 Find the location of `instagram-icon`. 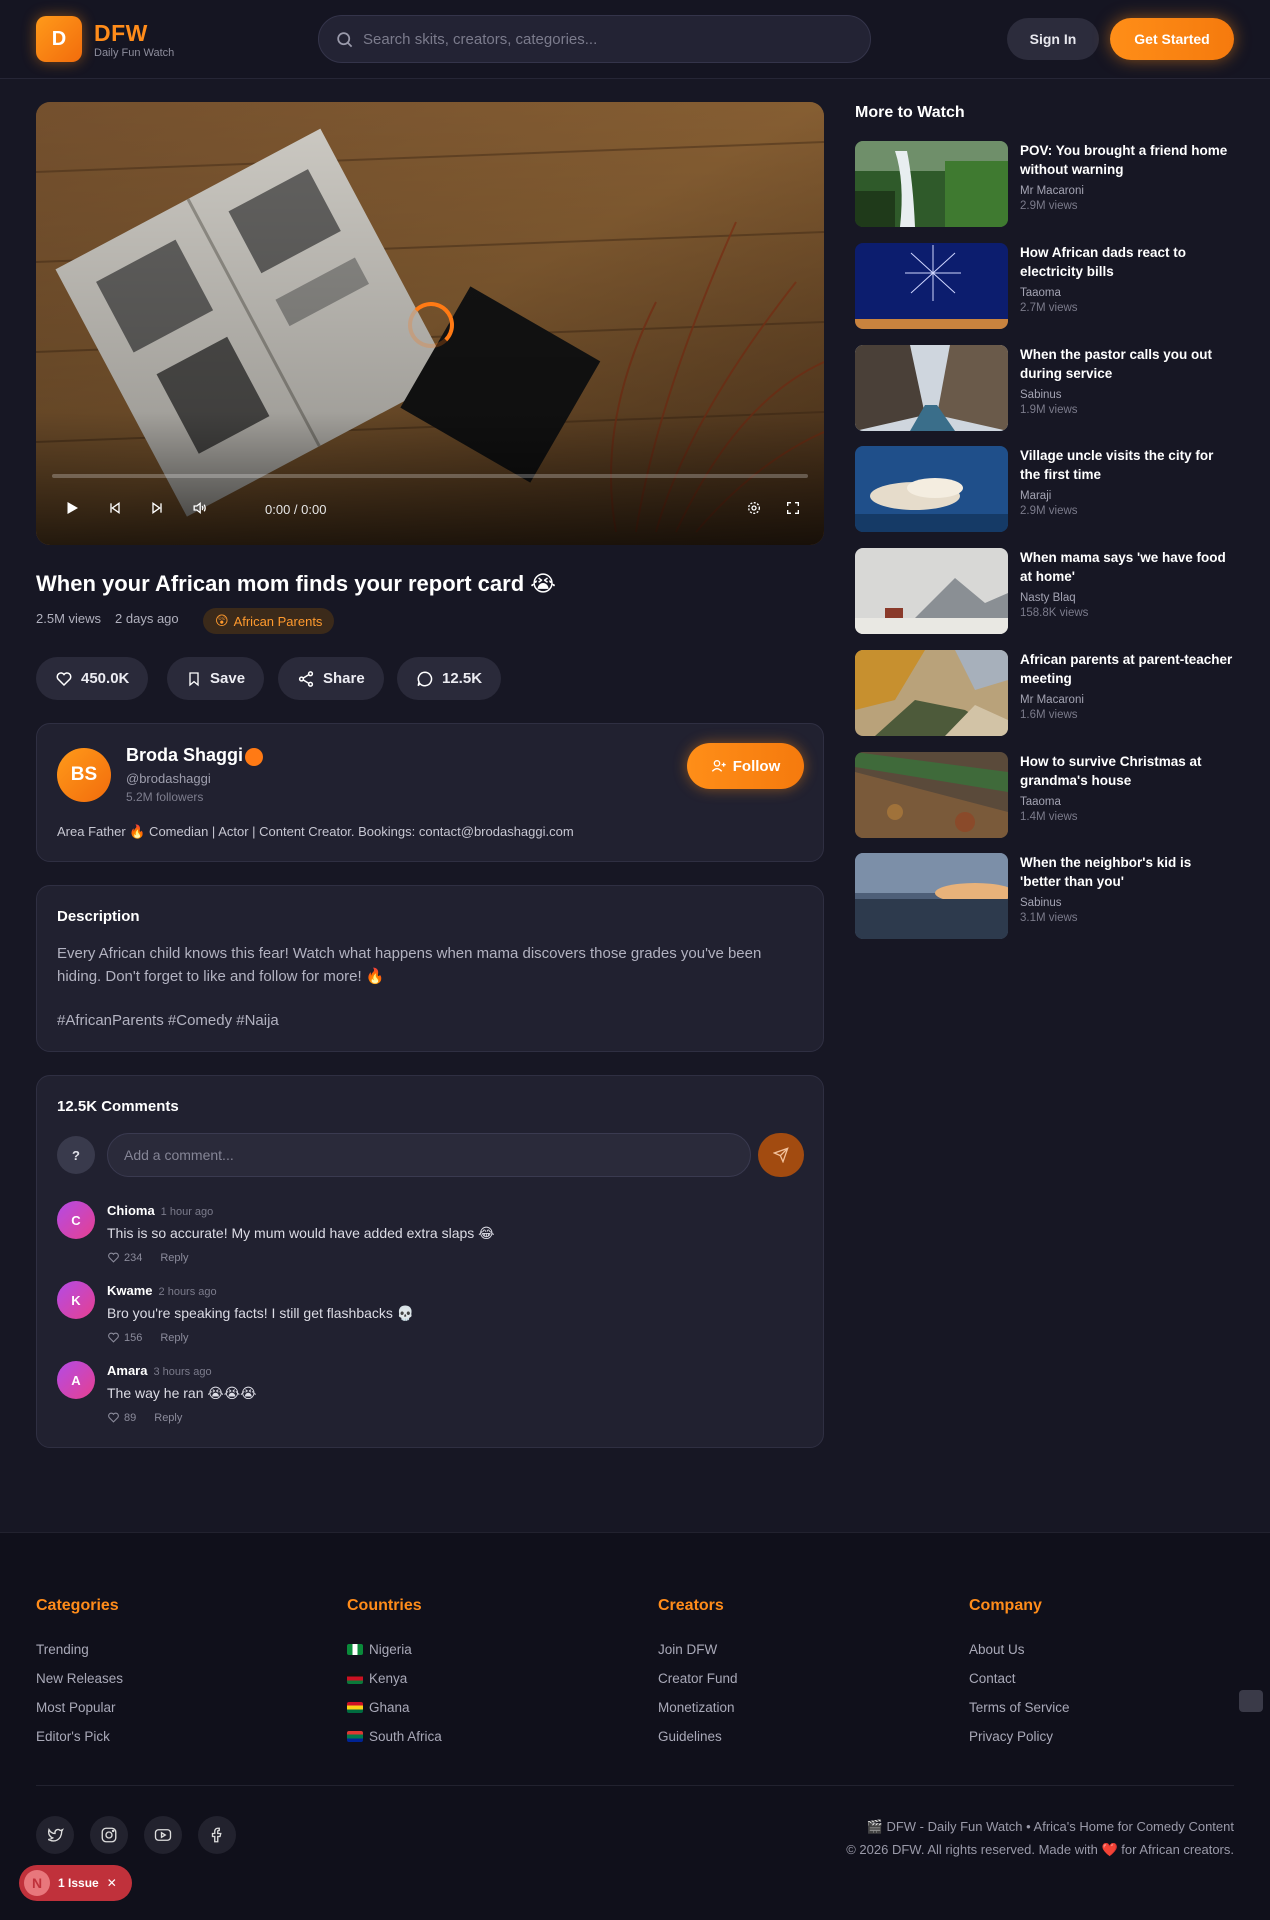

instagram-icon is located at coordinates (109, 1835).